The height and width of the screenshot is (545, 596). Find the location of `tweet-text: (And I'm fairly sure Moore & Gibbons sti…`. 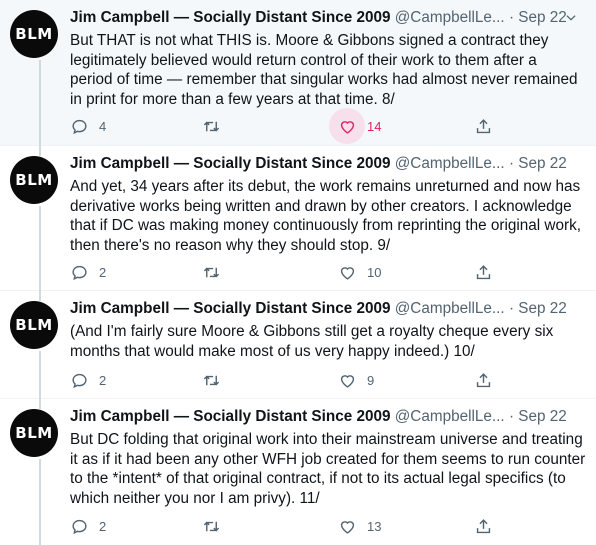

tweet-text: (And I'm fairly sure Moore & Gibbons sti… is located at coordinates (328, 341).